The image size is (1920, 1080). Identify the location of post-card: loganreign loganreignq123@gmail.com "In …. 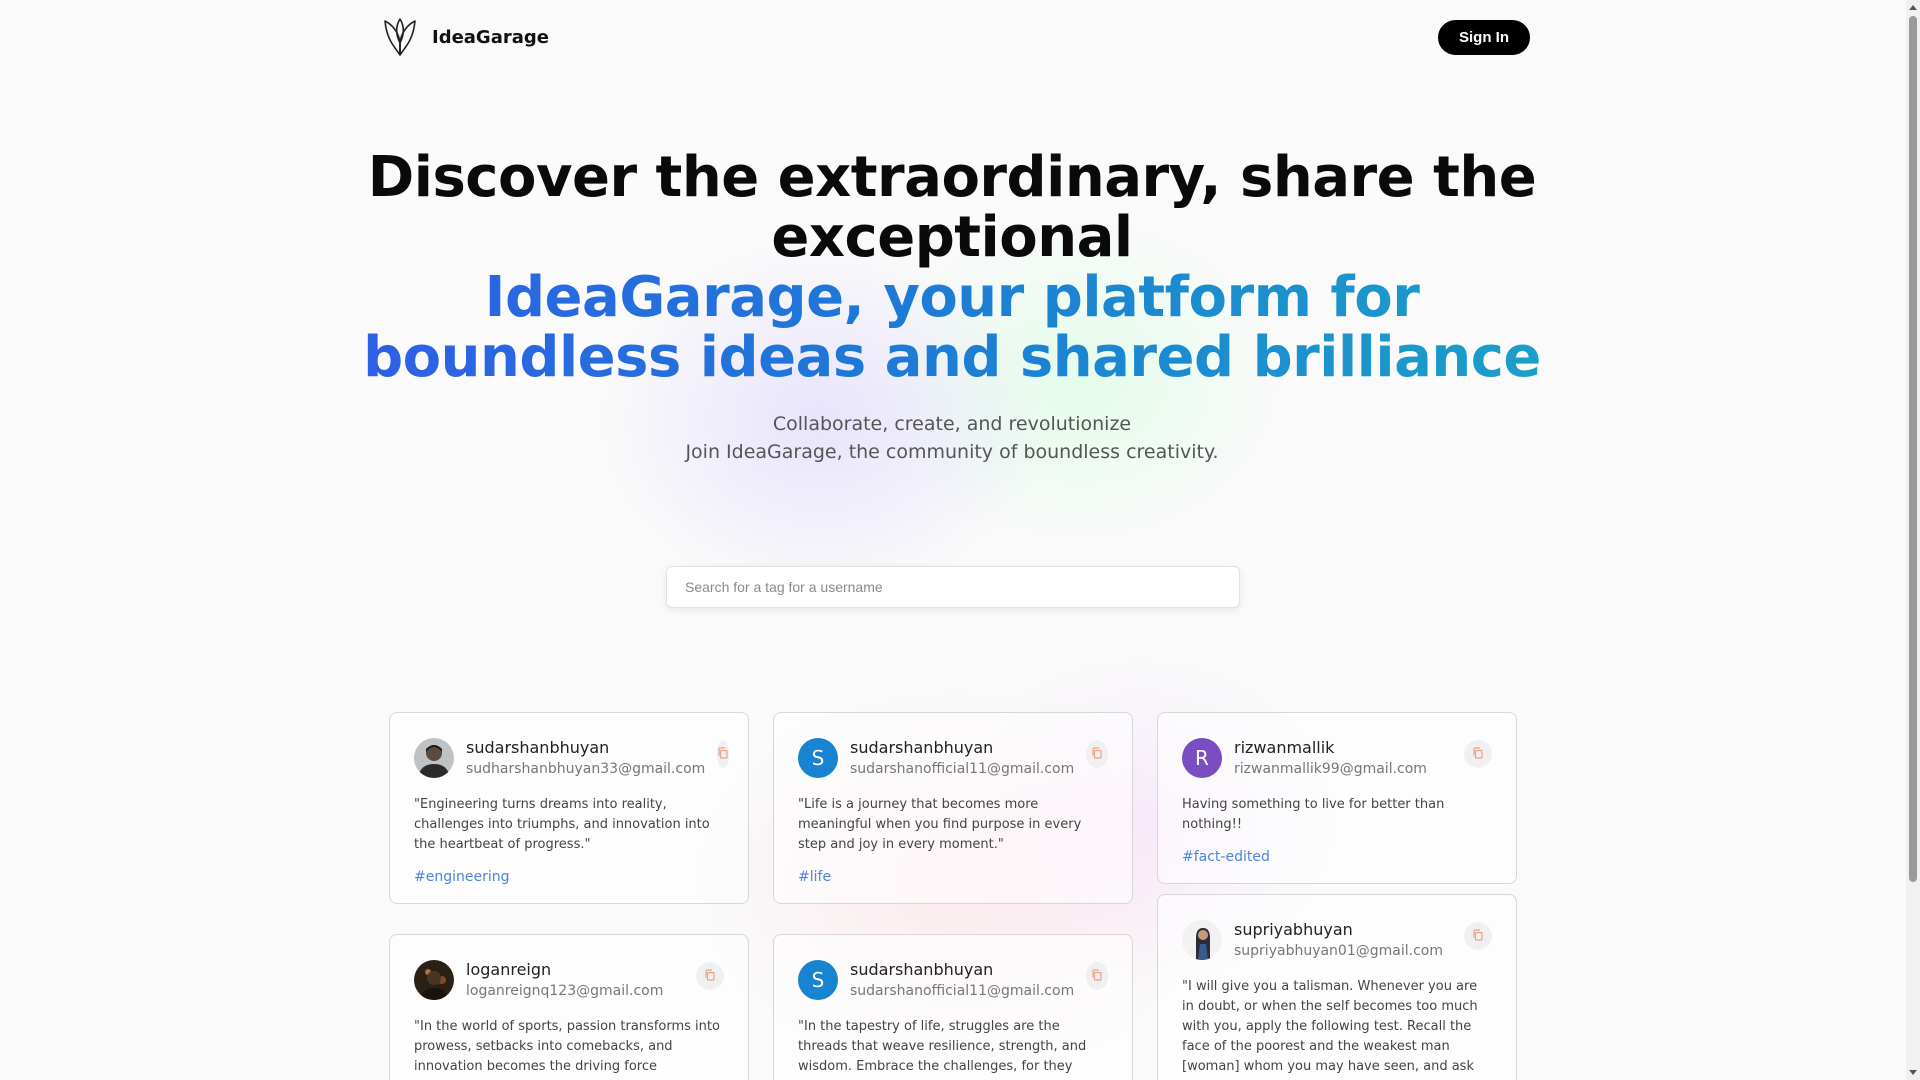
(569, 1007).